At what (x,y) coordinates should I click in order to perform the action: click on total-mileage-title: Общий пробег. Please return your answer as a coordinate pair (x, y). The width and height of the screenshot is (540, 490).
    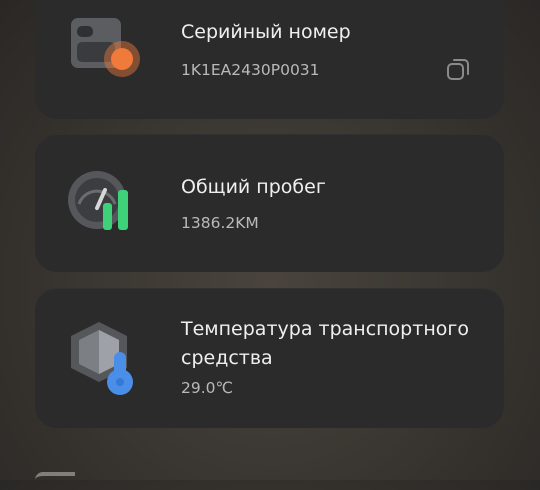
    Looking at the image, I should click on (253, 187).